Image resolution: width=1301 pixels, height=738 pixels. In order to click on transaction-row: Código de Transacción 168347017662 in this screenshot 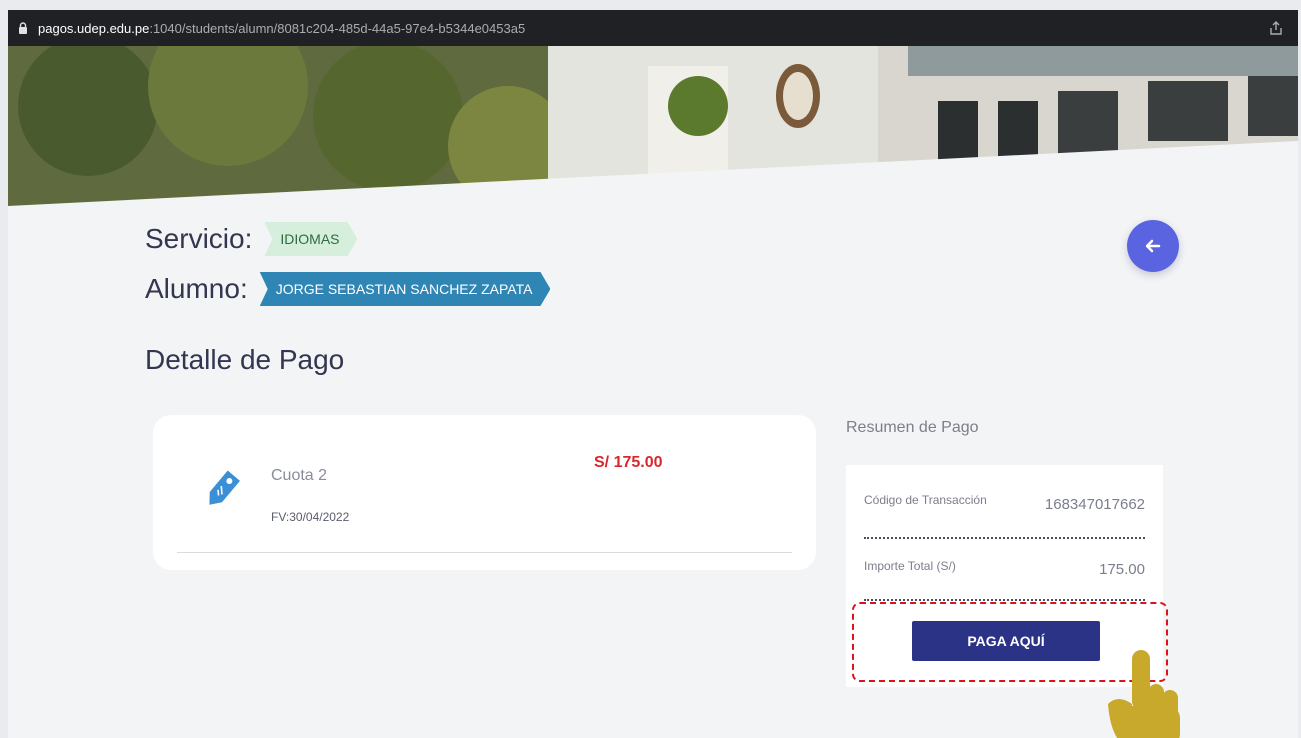, I will do `click(1004, 503)`.